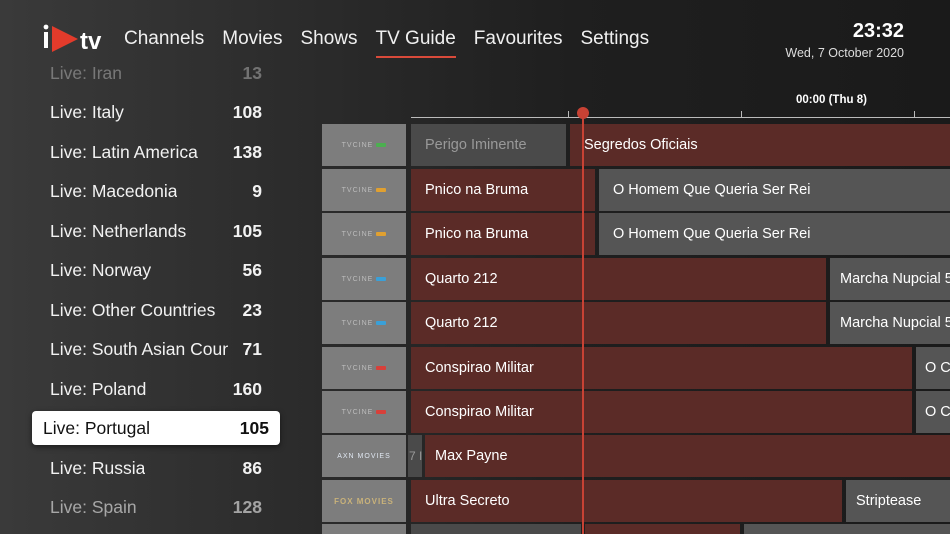  I want to click on channel-logo-text: AXN MOVIES, so click(364, 456).